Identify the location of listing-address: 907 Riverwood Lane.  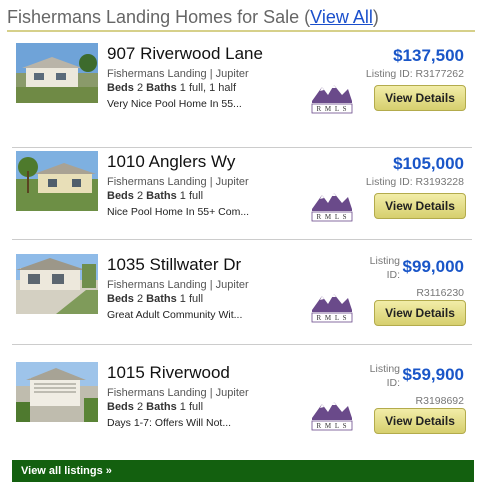
(185, 54).